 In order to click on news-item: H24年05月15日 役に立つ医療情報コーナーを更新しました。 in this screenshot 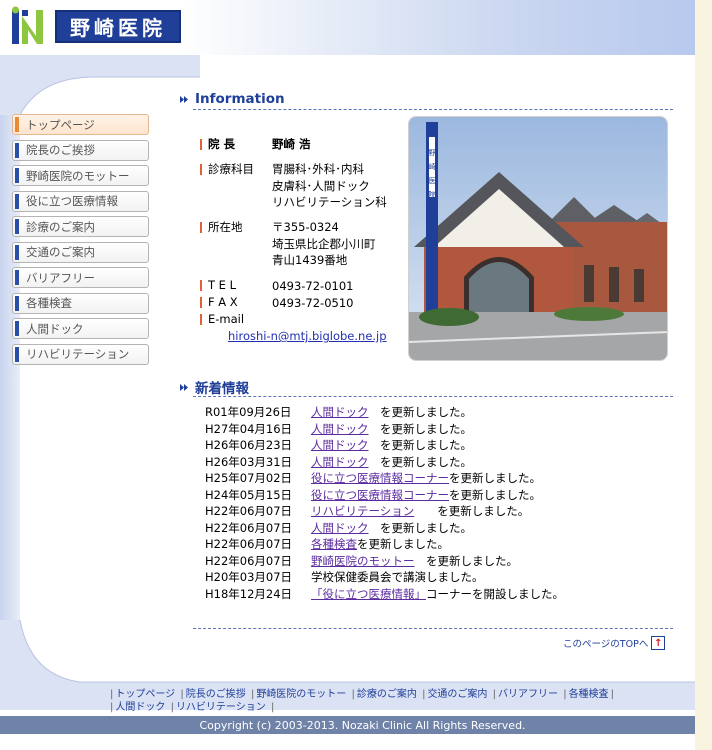, I will do `click(384, 495)`.